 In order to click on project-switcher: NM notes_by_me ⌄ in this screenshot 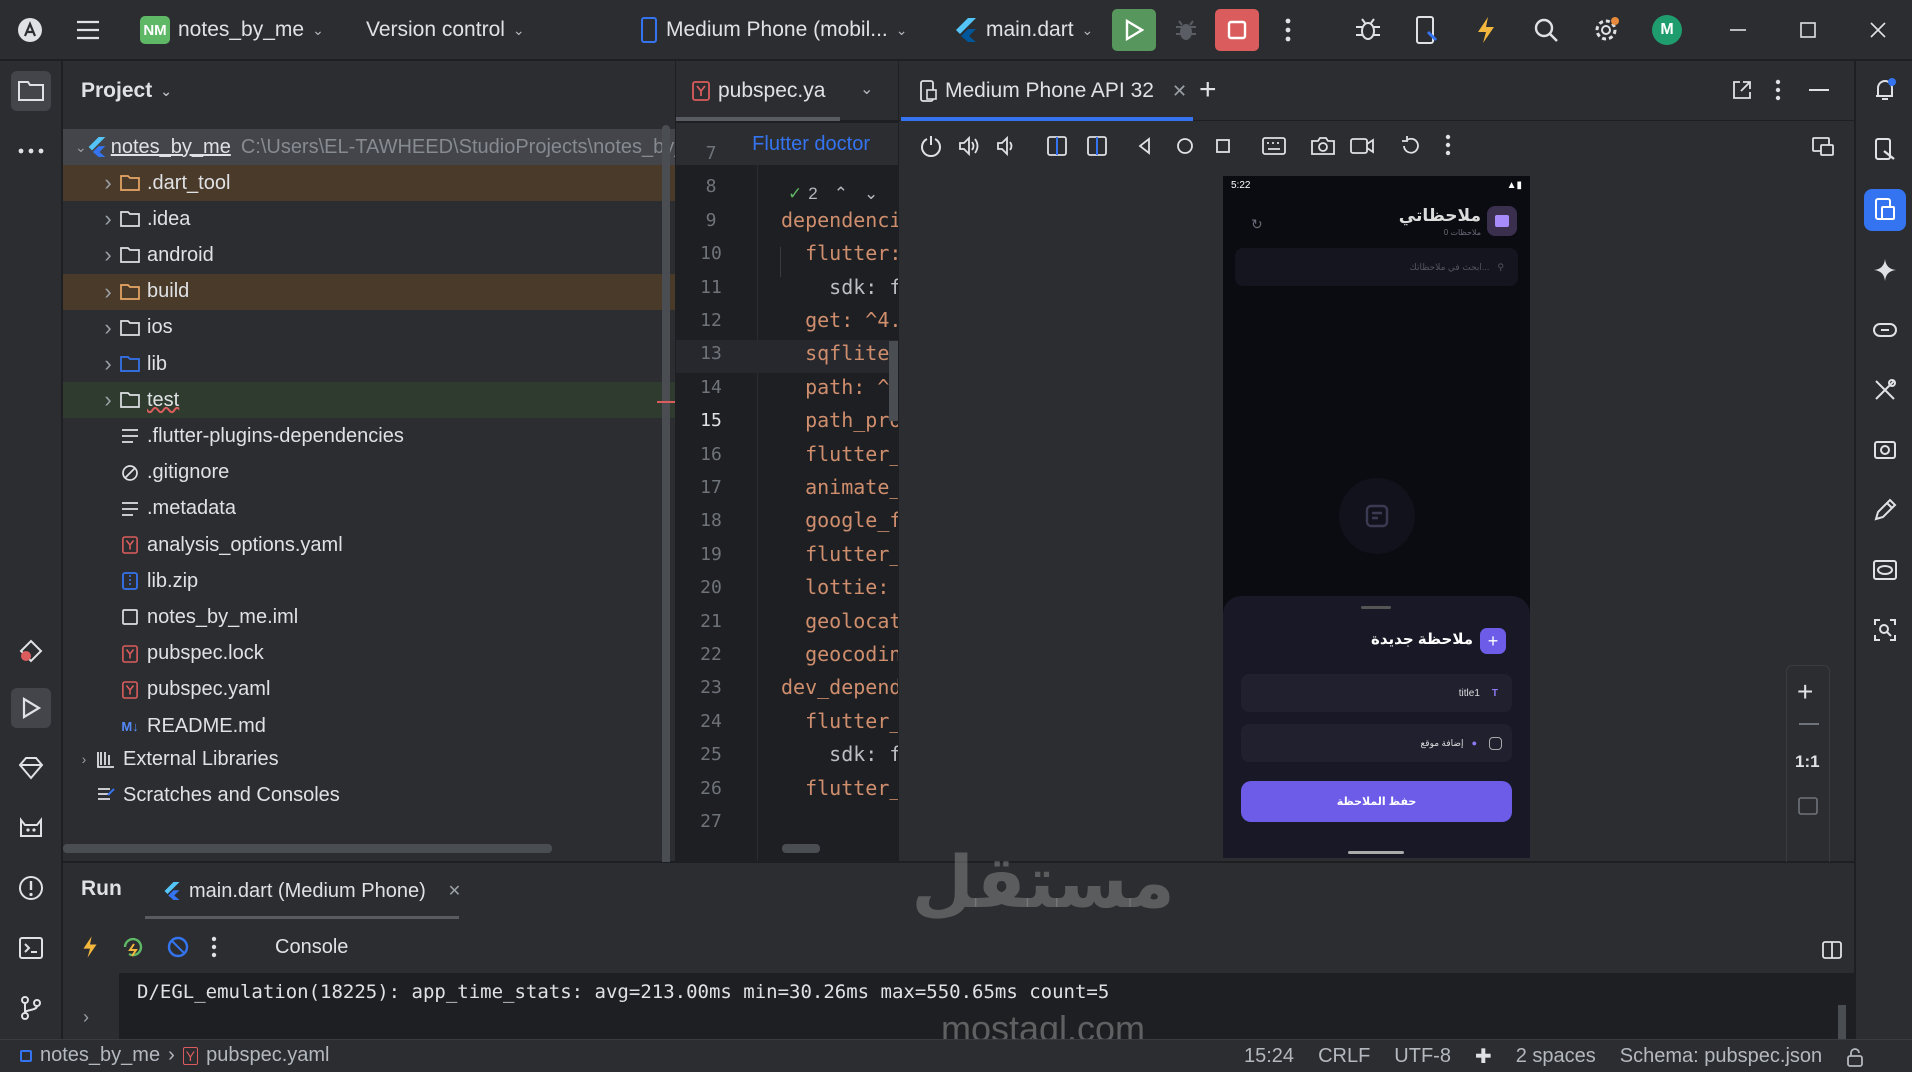, I will do `click(232, 30)`.